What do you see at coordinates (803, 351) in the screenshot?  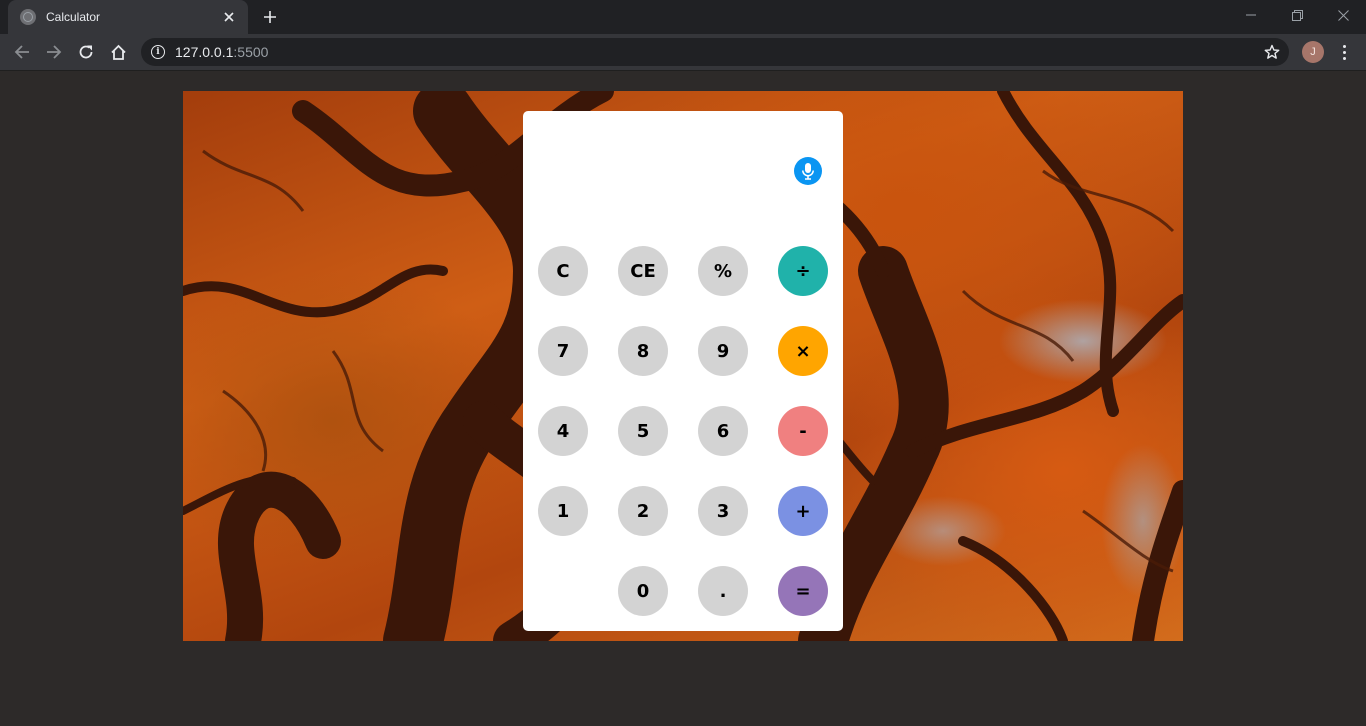 I see `multiply-button: ×` at bounding box center [803, 351].